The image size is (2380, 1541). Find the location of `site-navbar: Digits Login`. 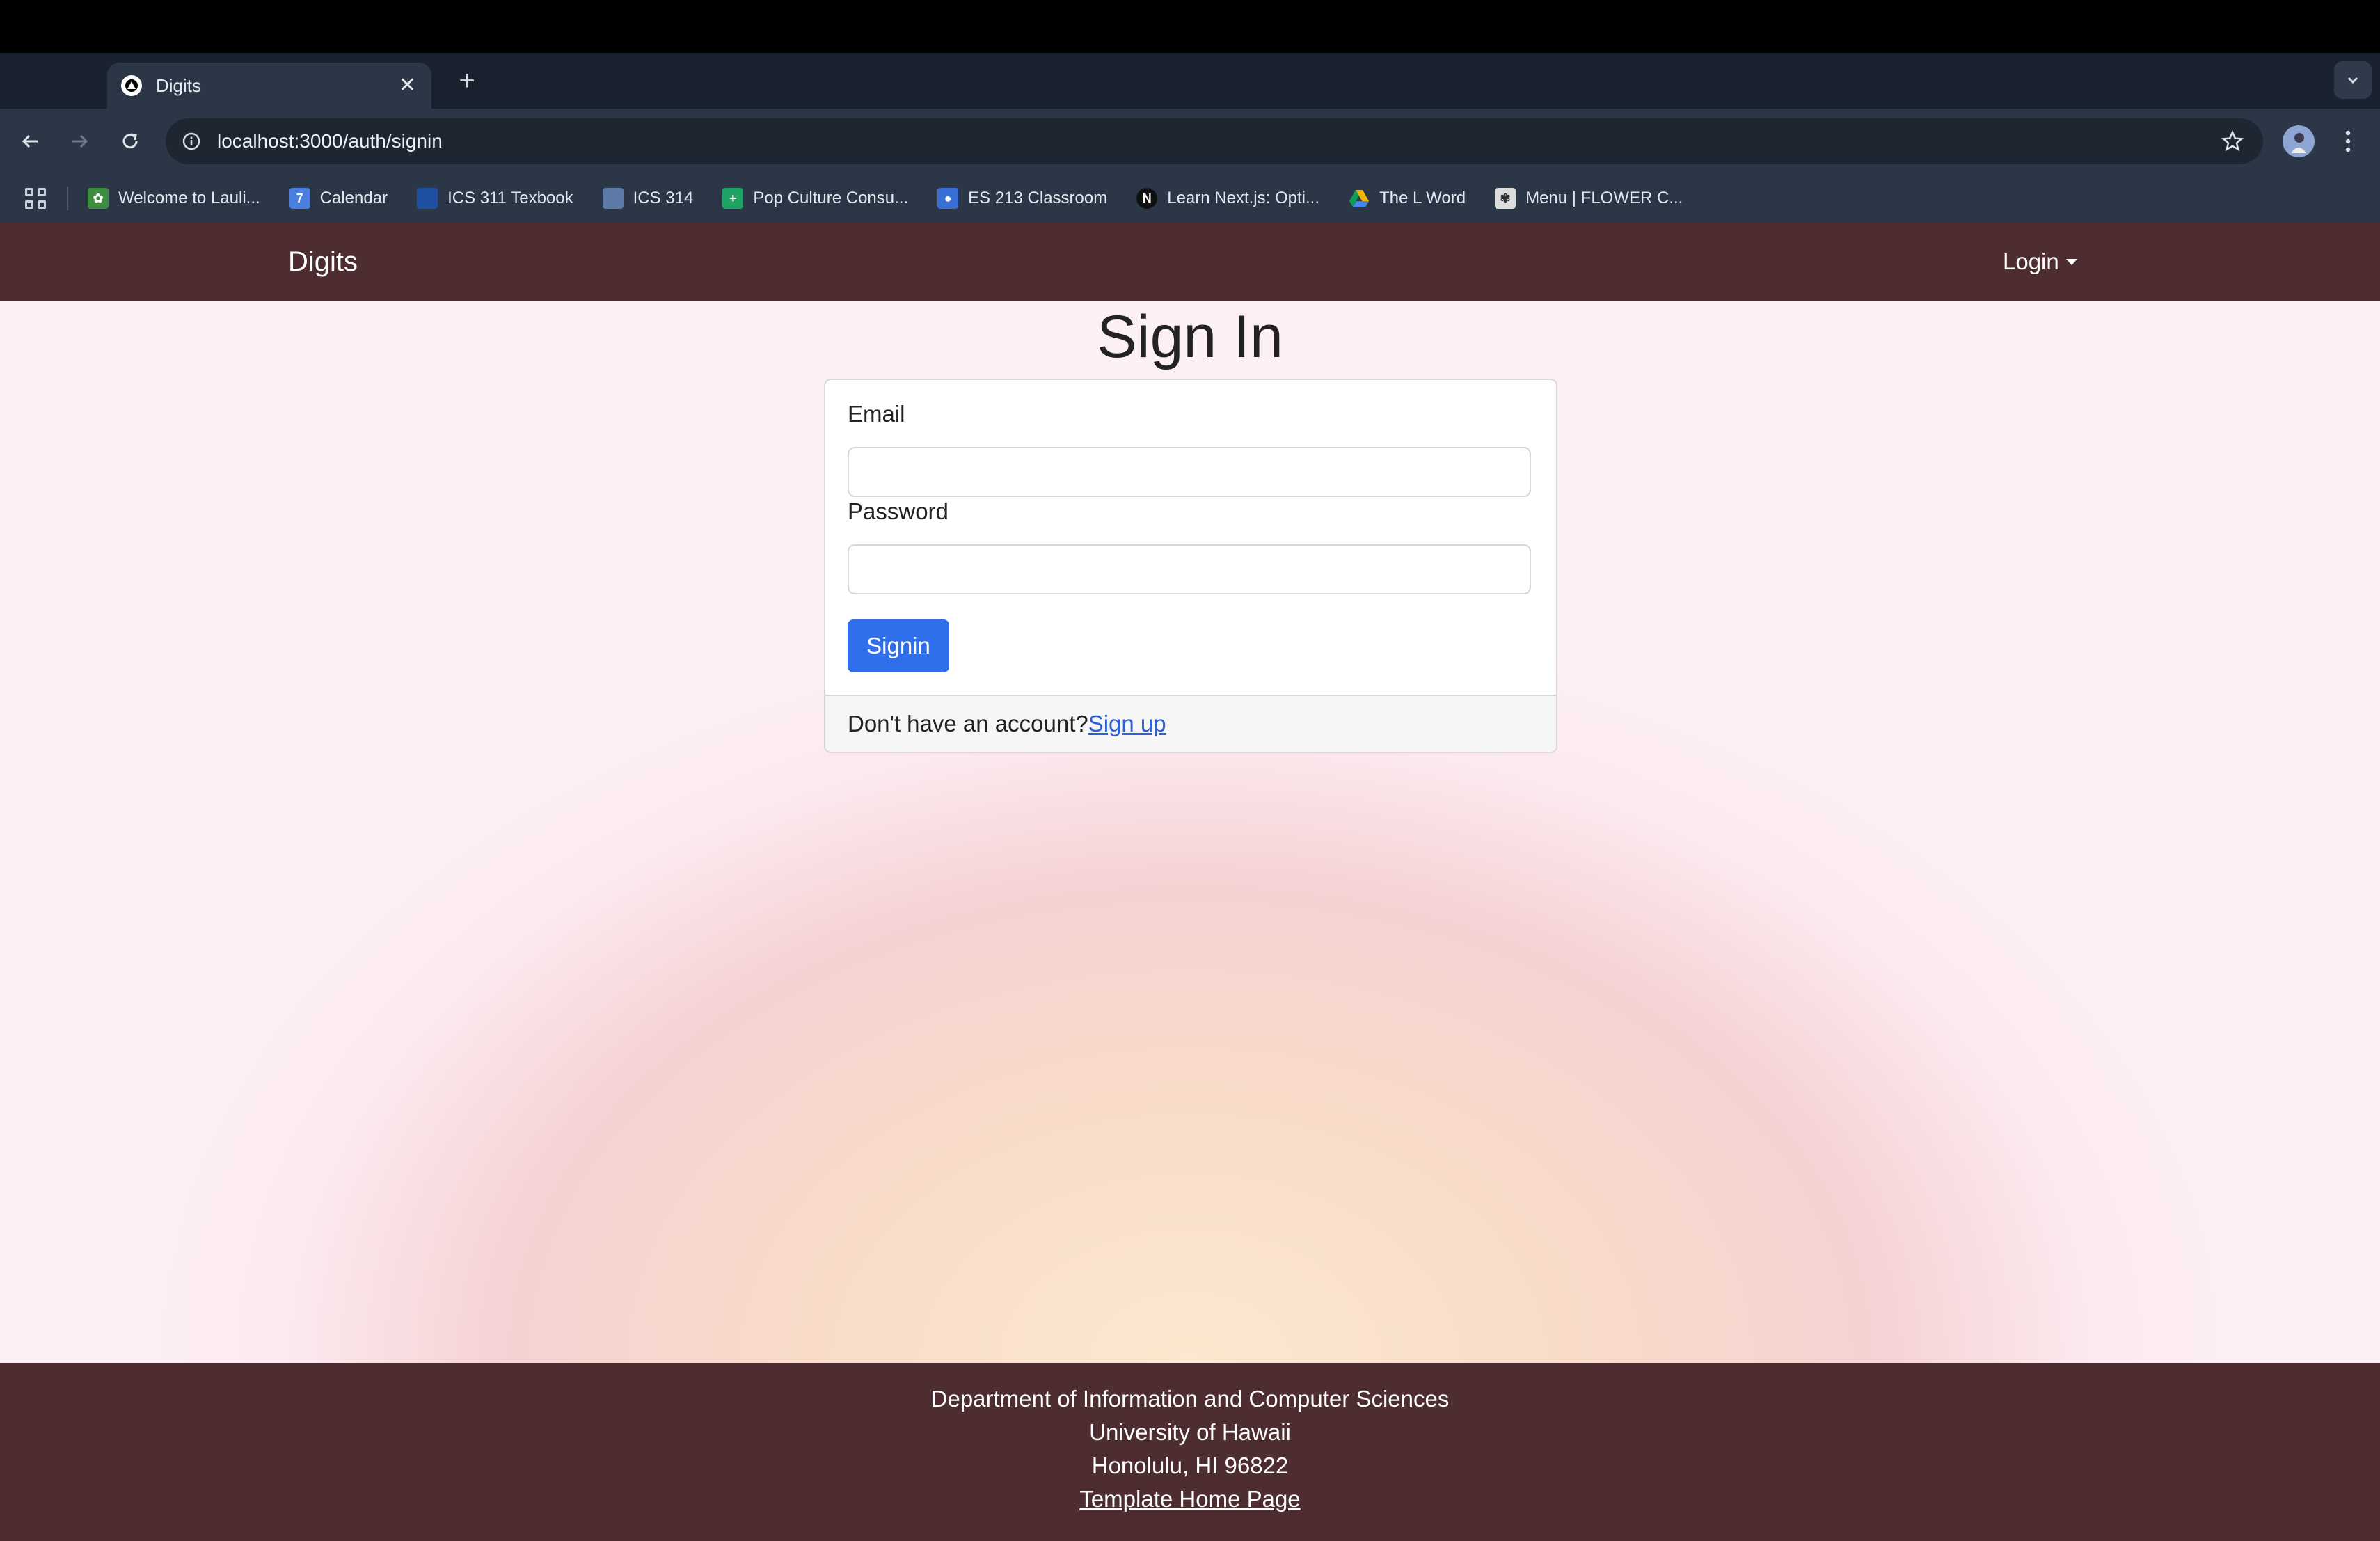

site-navbar: Digits Login is located at coordinates (1190, 262).